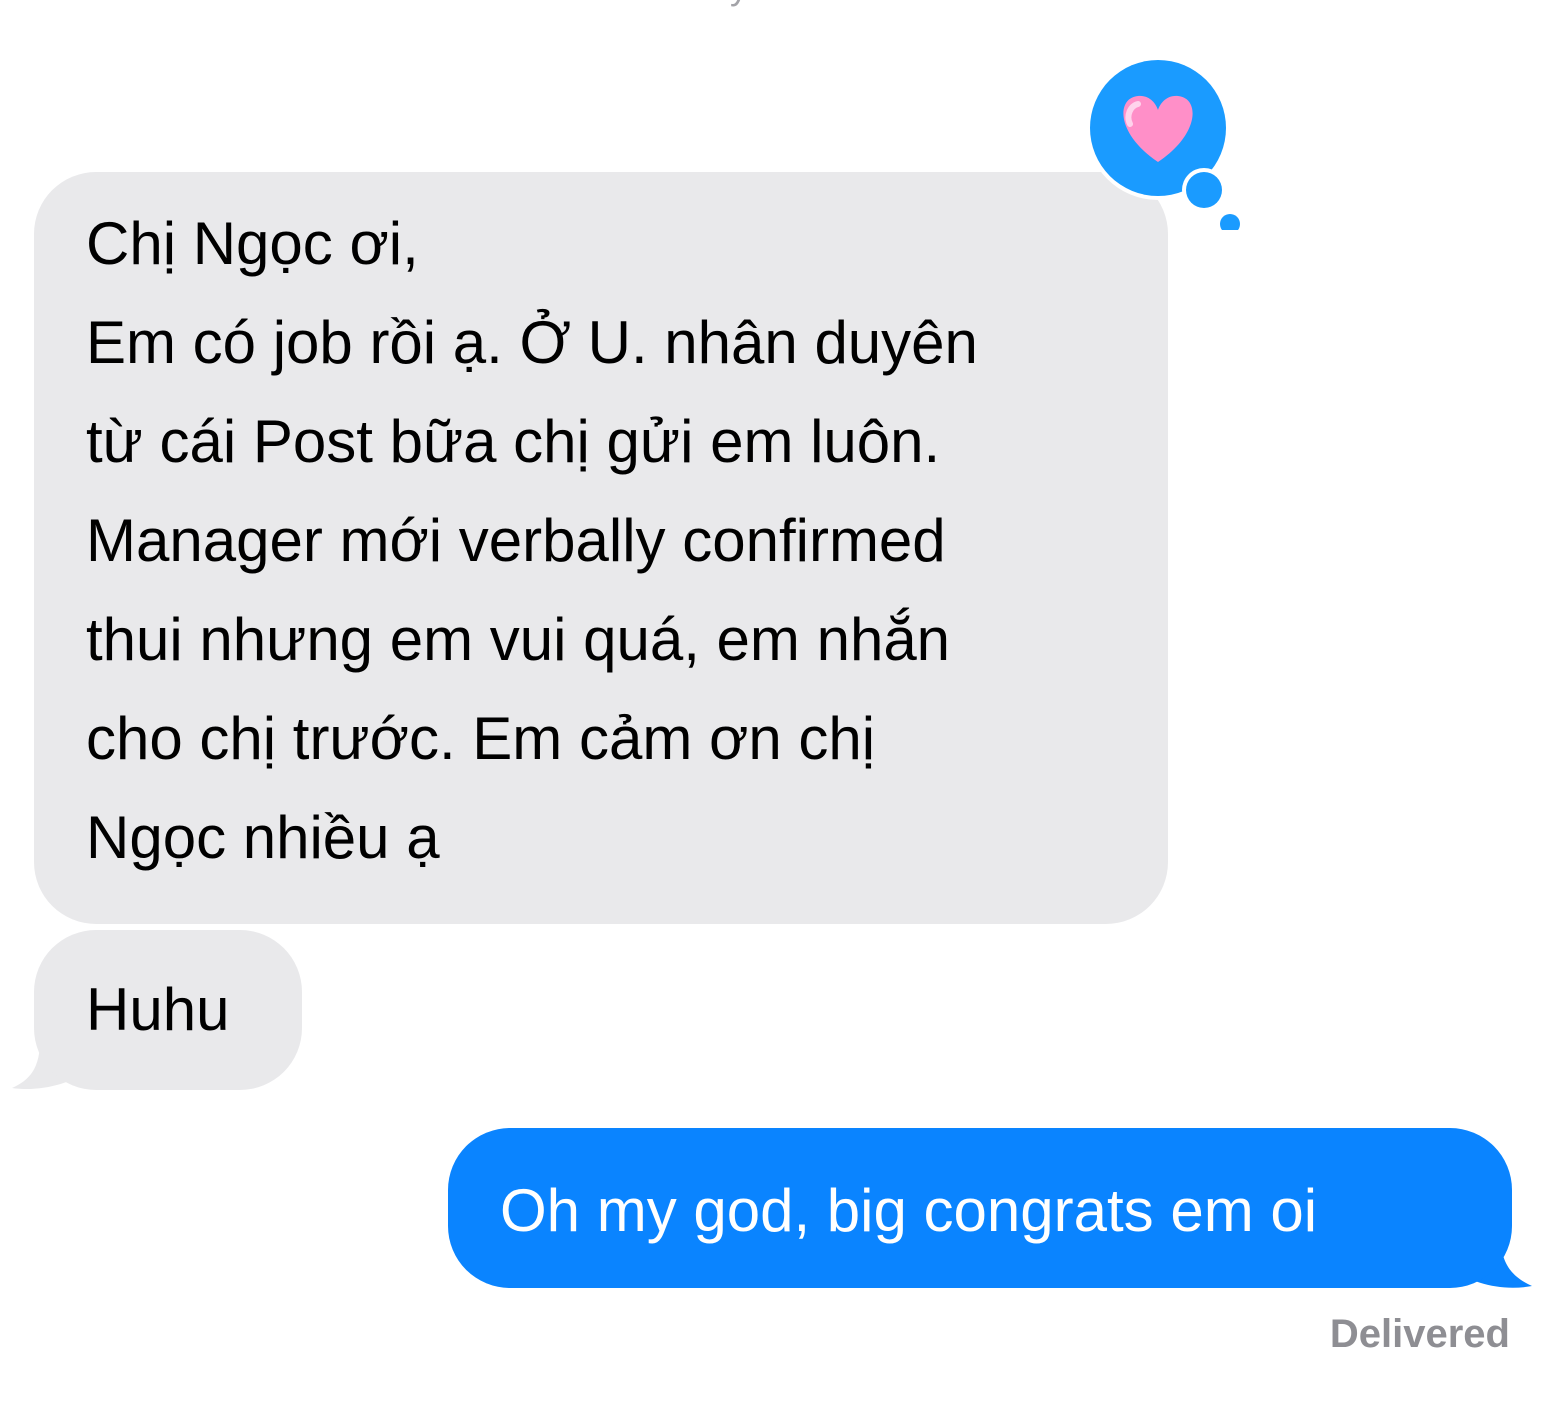 The height and width of the screenshot is (1417, 1544). What do you see at coordinates (1419, 1334) in the screenshot?
I see `delivery-status: Delivered` at bounding box center [1419, 1334].